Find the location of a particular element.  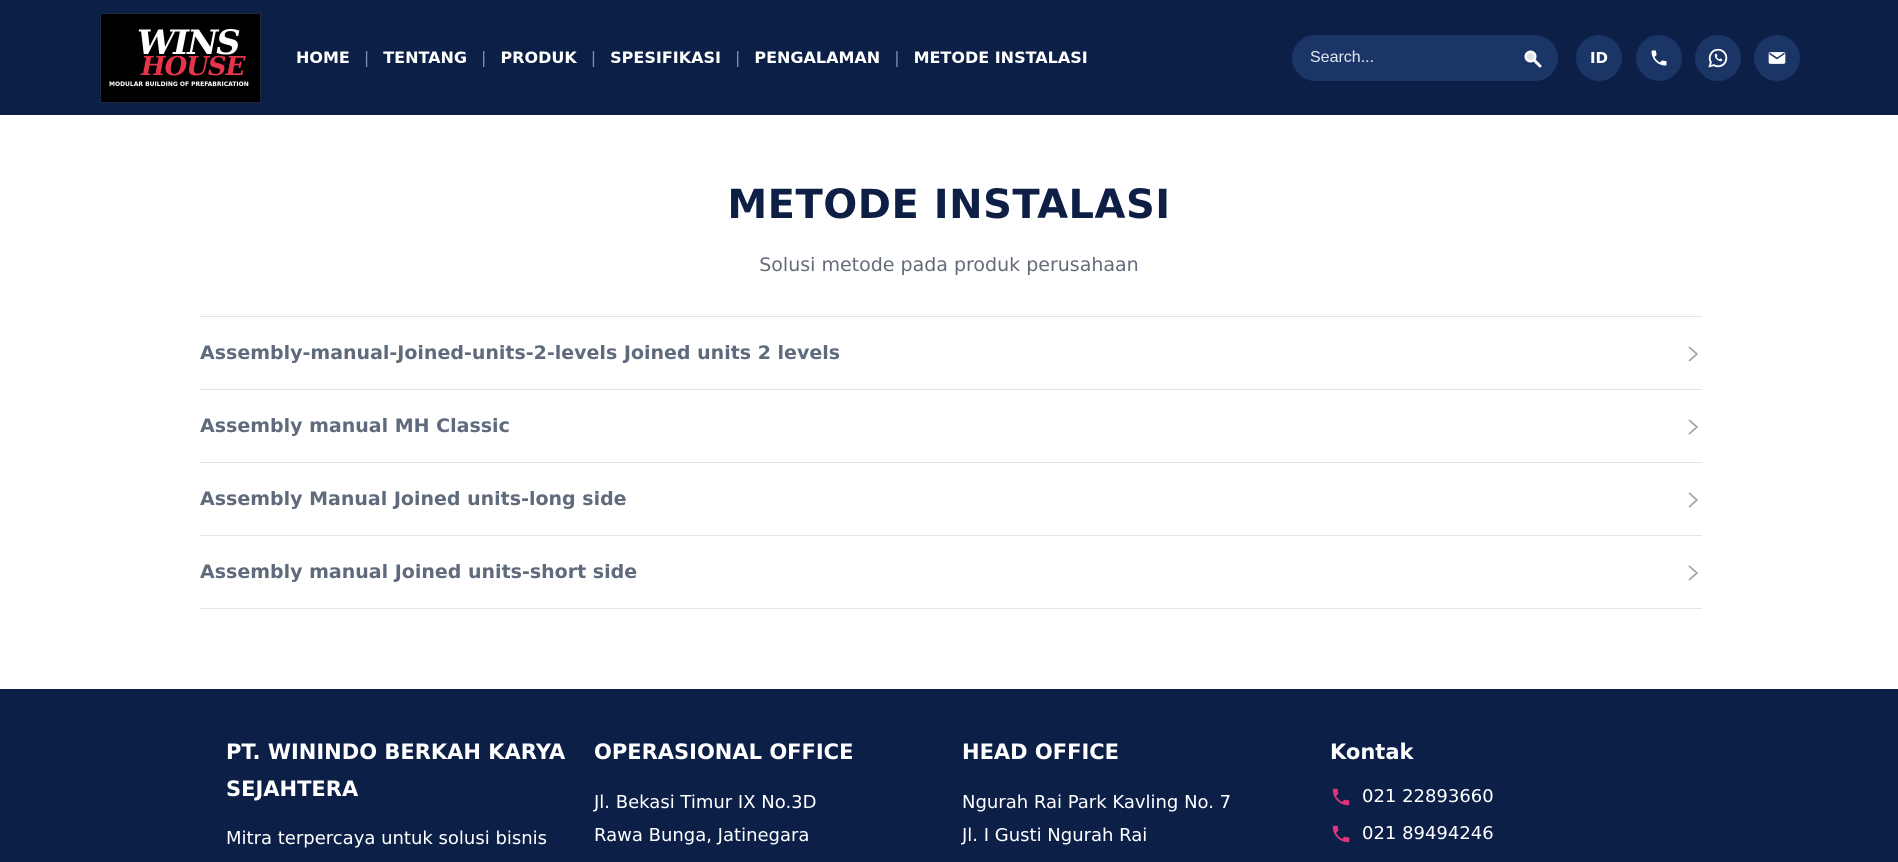

search-icon is located at coordinates (1532, 58).